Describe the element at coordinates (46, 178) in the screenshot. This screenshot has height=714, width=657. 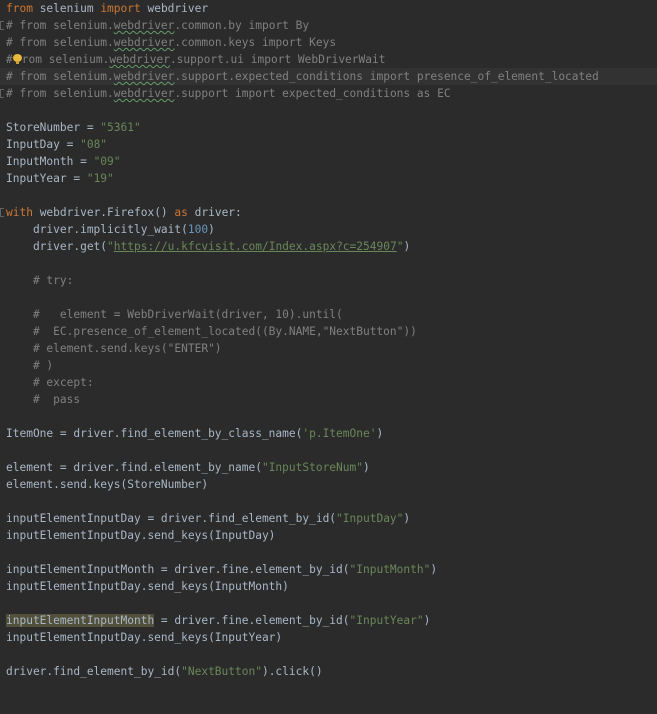
I see `code-token: InputYear =` at that location.